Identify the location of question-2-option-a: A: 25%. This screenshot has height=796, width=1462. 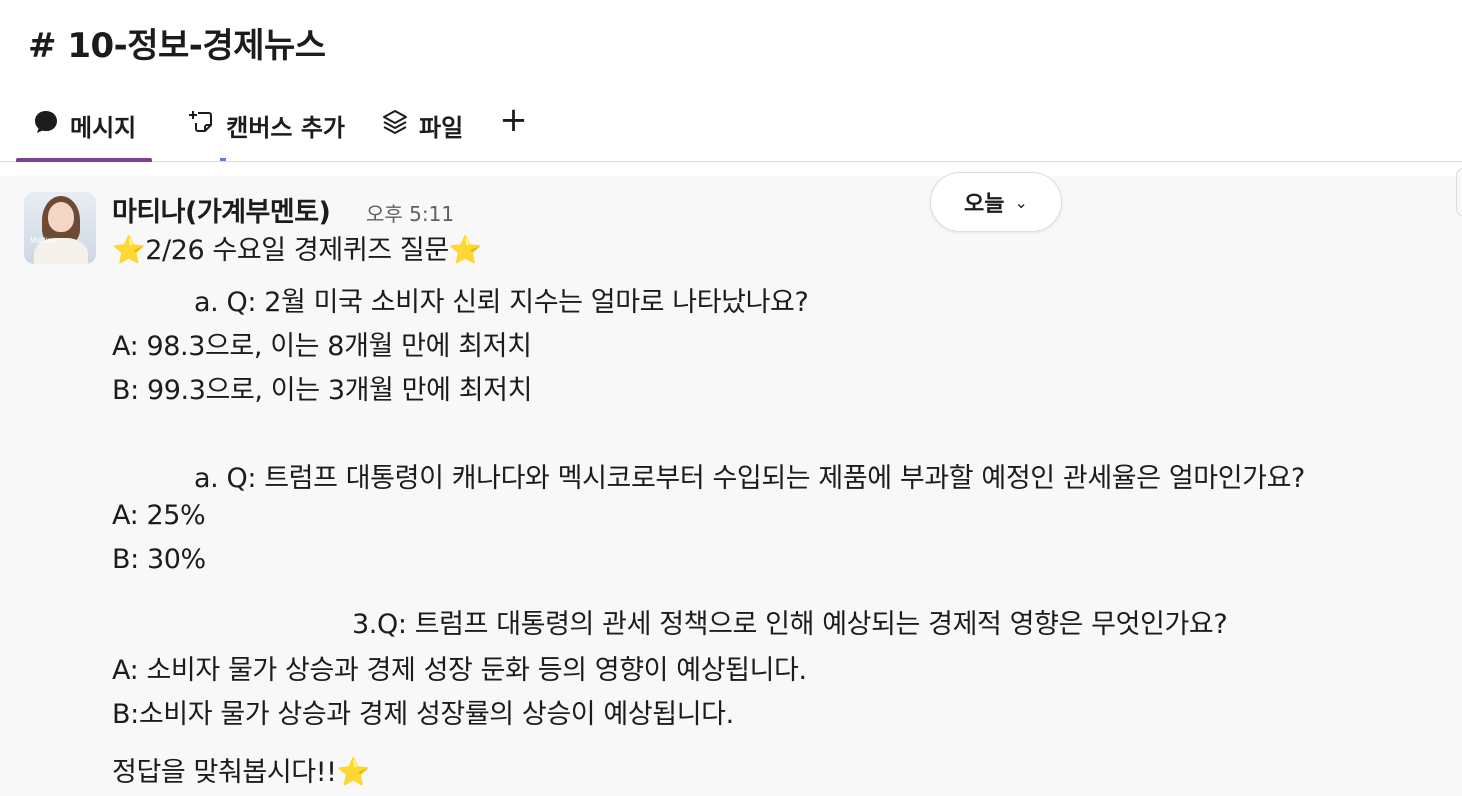
(159, 515).